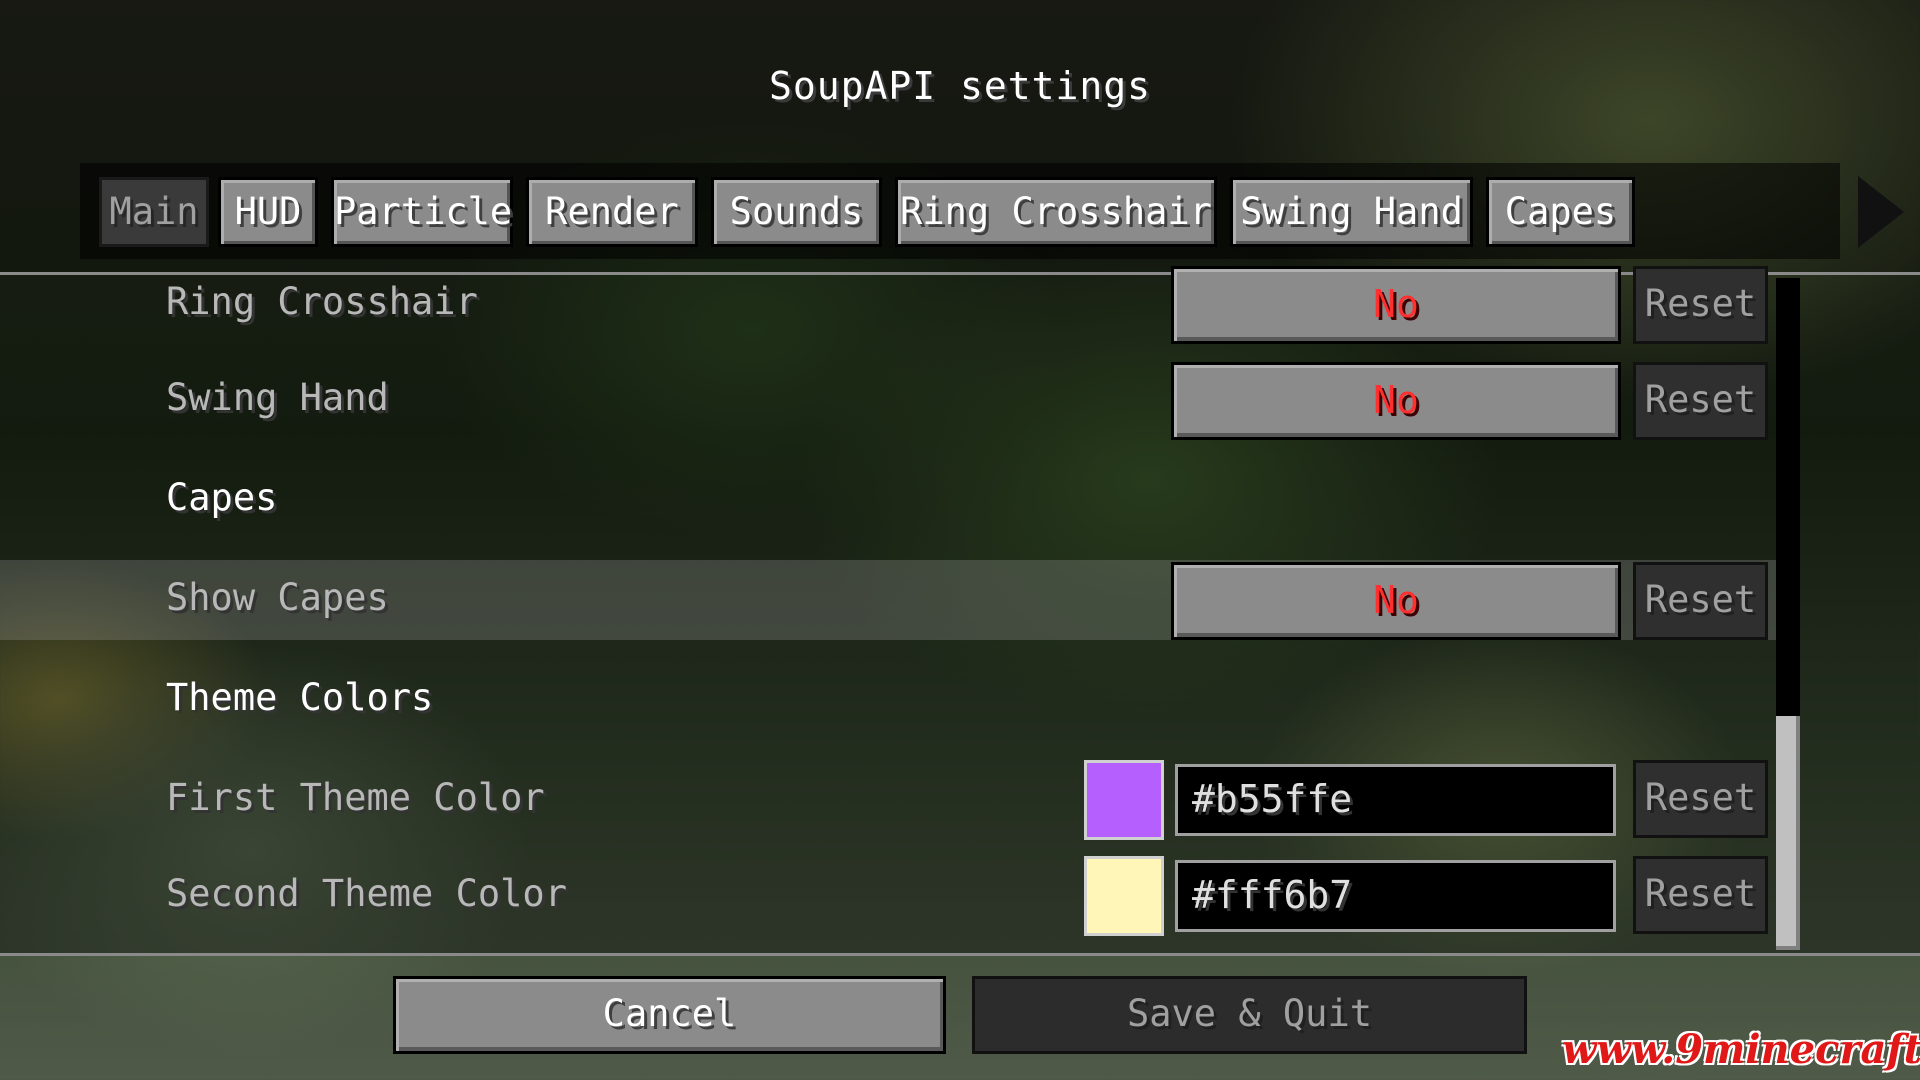  Describe the element at coordinates (268, 212) in the screenshot. I see `tab-hud: HUD` at that location.